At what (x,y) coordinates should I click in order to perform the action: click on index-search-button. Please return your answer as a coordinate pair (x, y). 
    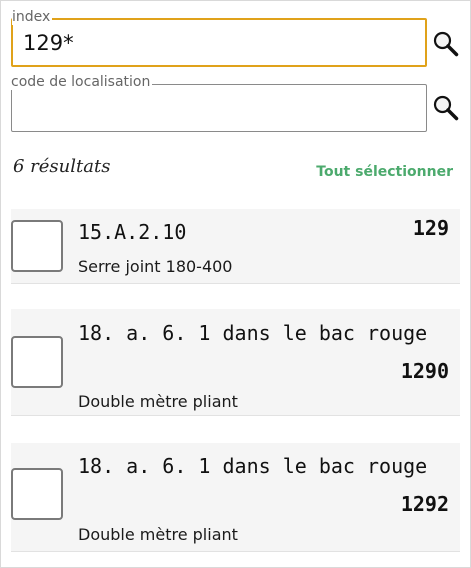
    Looking at the image, I should click on (446, 44).